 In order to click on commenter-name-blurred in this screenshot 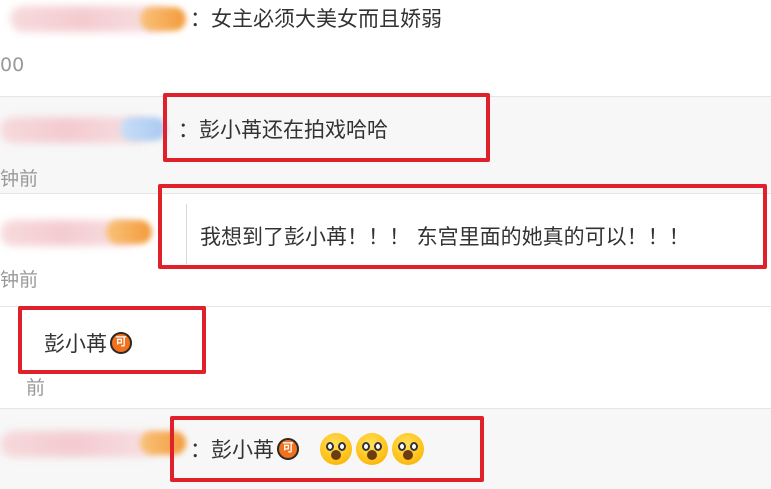, I will do `click(80, 444)`.